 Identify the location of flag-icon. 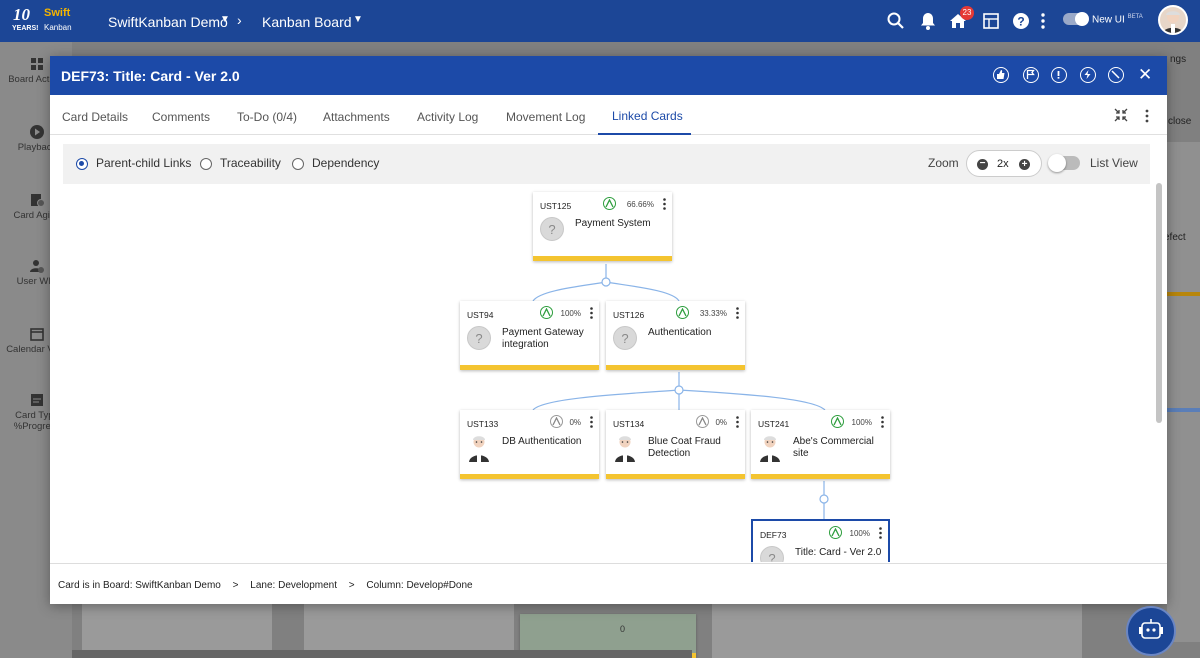
(1031, 75).